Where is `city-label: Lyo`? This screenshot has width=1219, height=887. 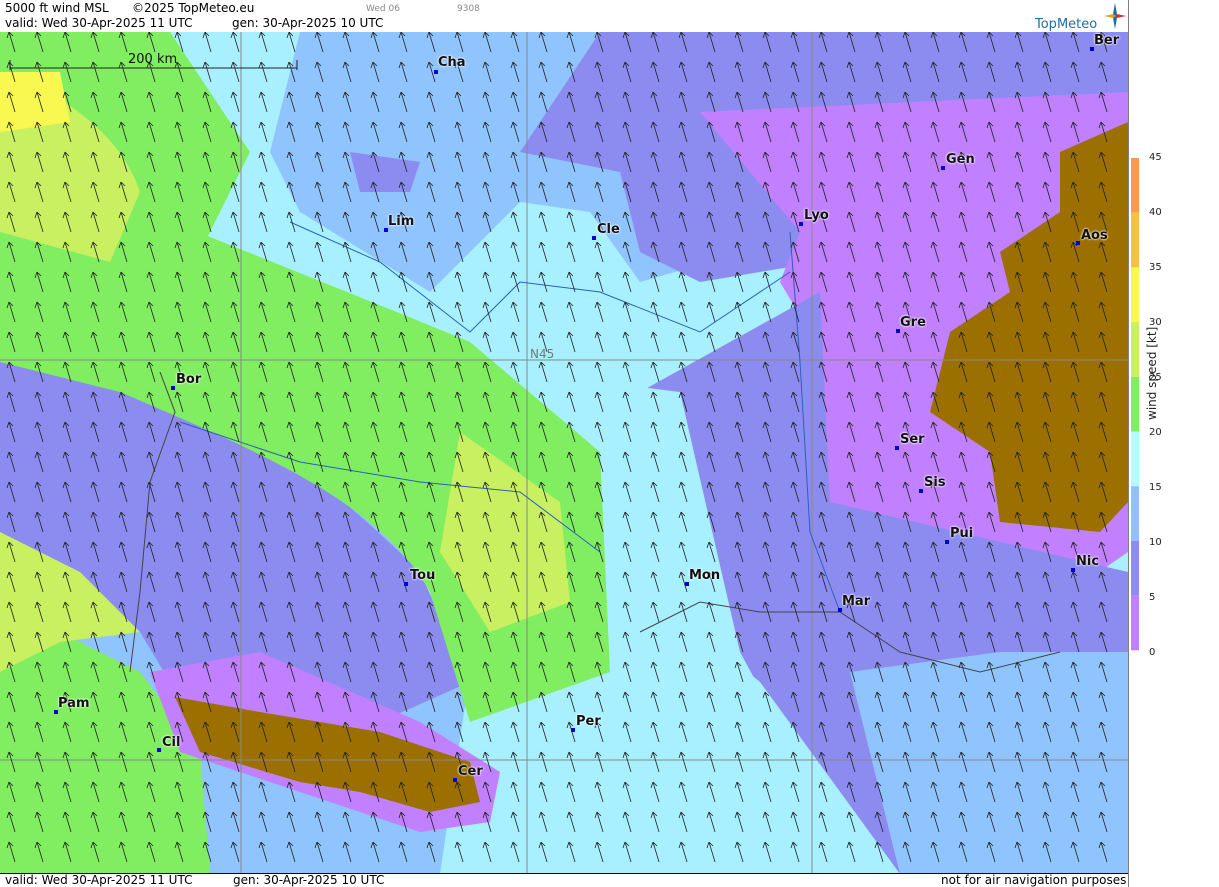 city-label: Lyo is located at coordinates (816, 215).